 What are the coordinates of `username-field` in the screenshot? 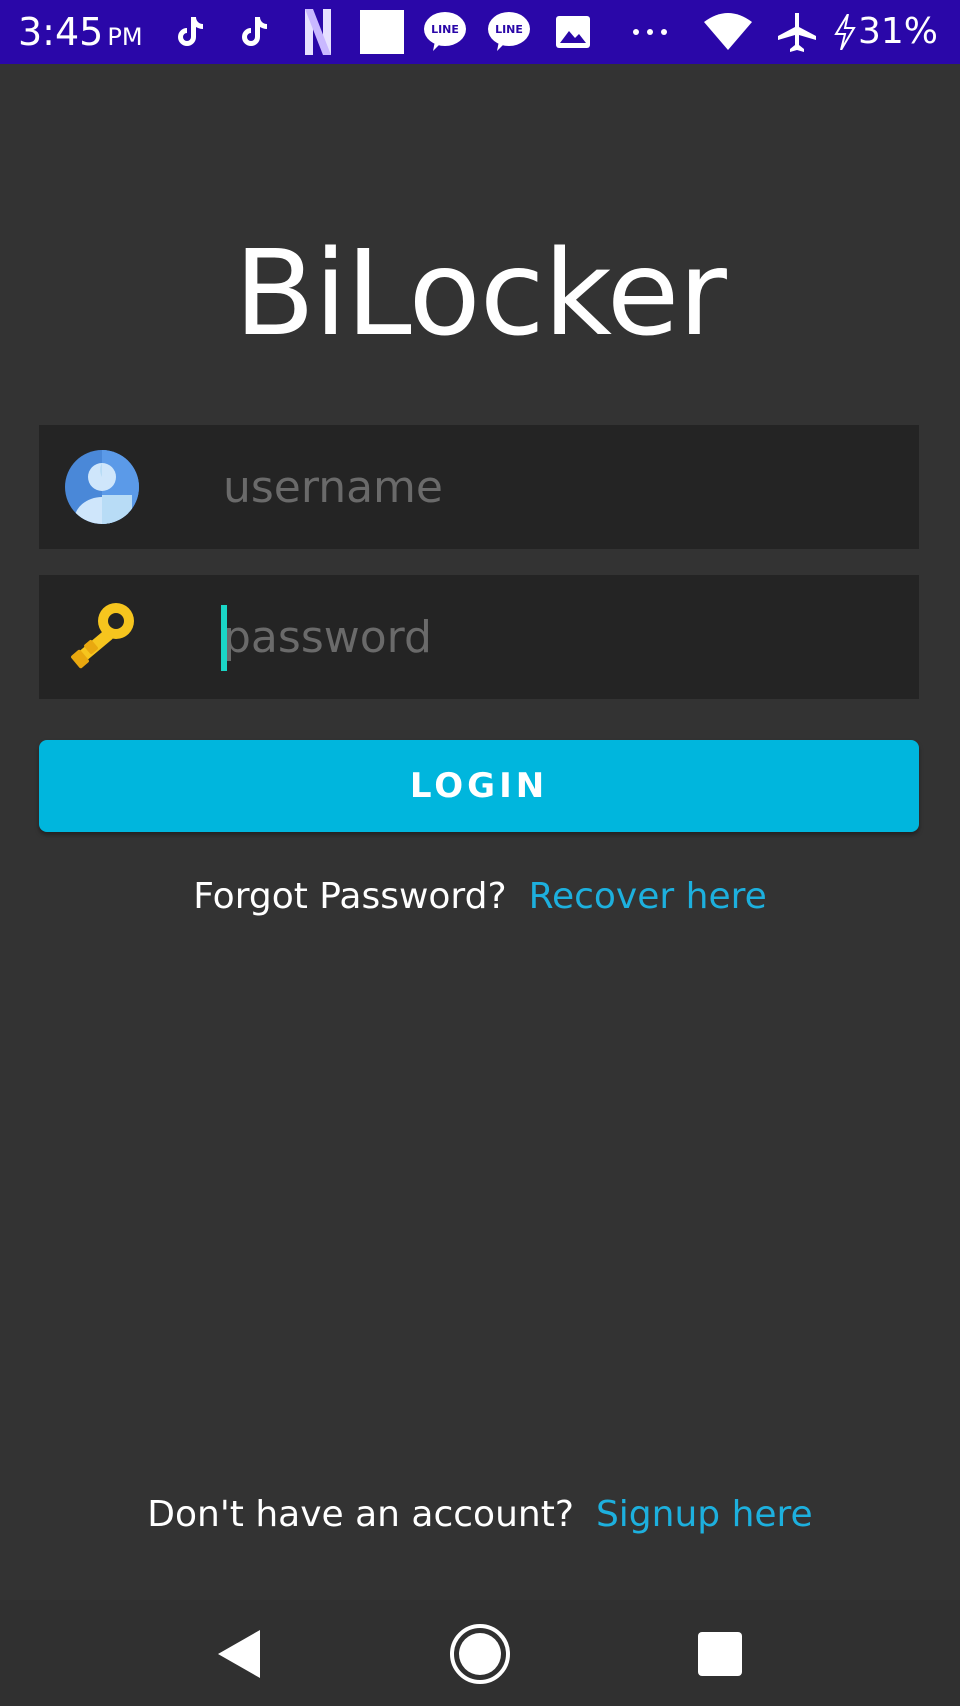 It's located at (479, 487).